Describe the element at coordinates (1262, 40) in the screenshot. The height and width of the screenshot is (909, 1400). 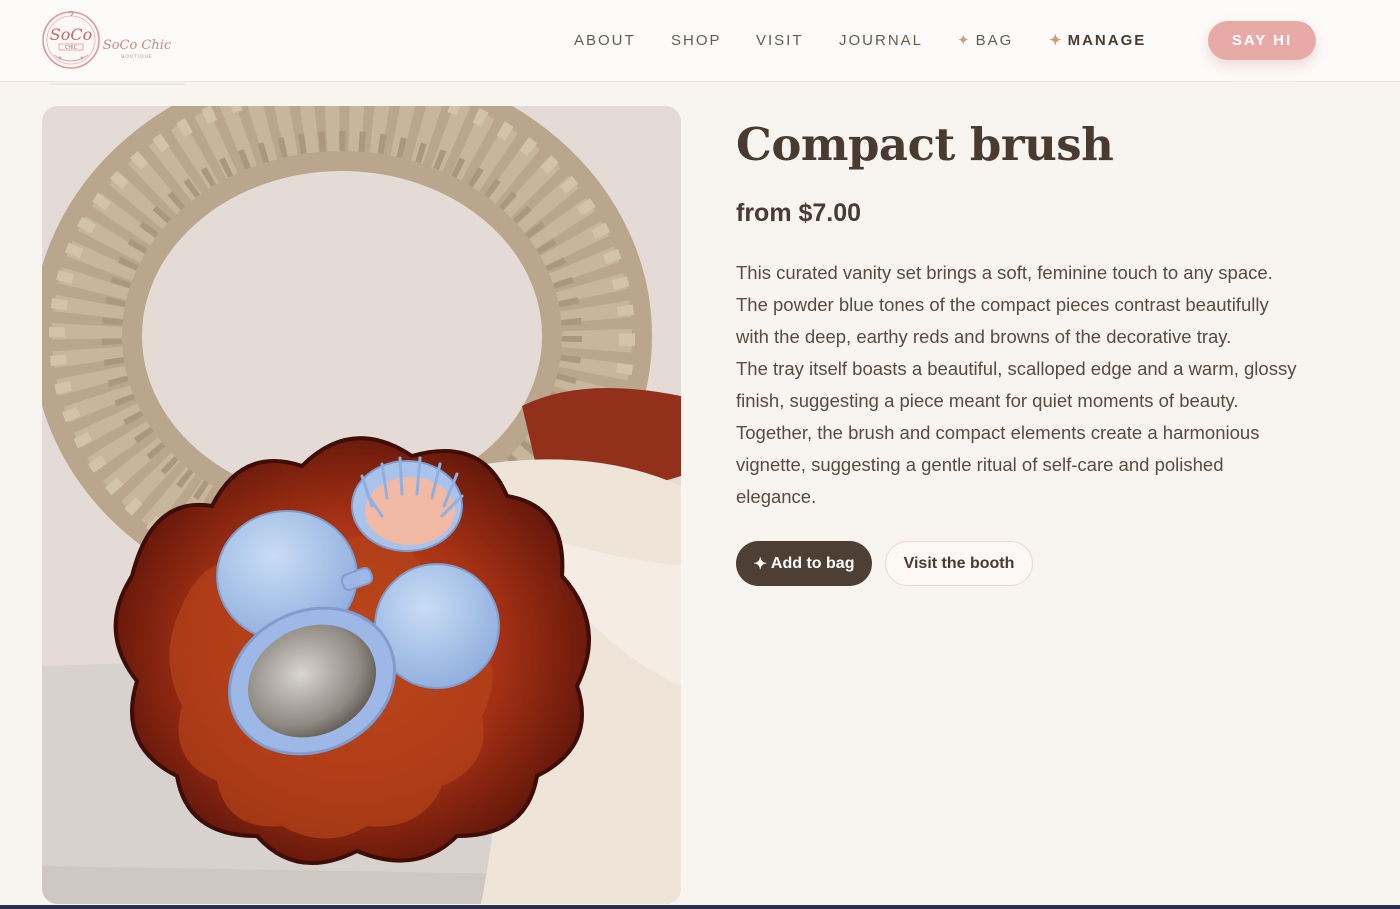
I see `say-hi-button: SAY HI` at that location.